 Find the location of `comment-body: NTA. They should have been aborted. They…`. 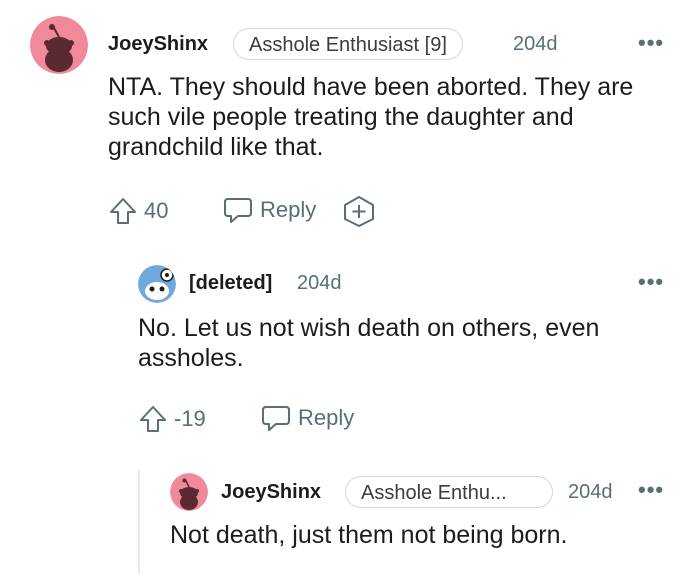

comment-body: NTA. They should have been aborted. They… is located at coordinates (371, 117).